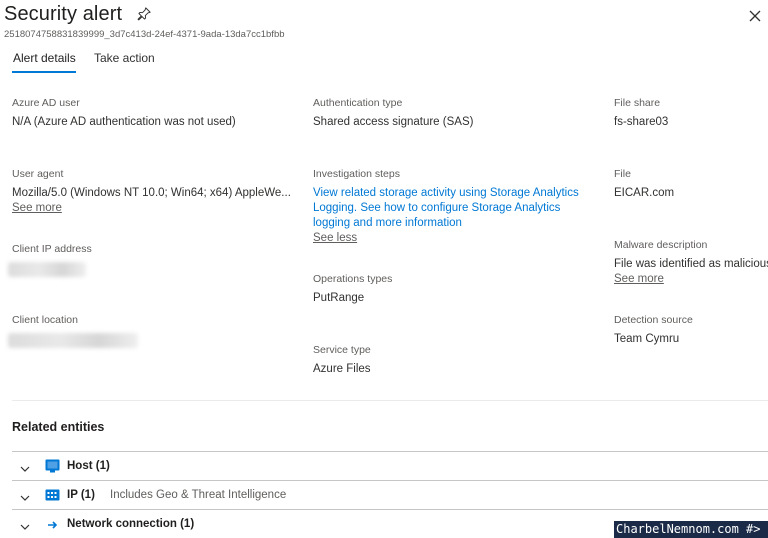 Image resolution: width=768 pixels, height=538 pixels. Describe the element at coordinates (755, 16) in the screenshot. I see `close-icon` at that location.